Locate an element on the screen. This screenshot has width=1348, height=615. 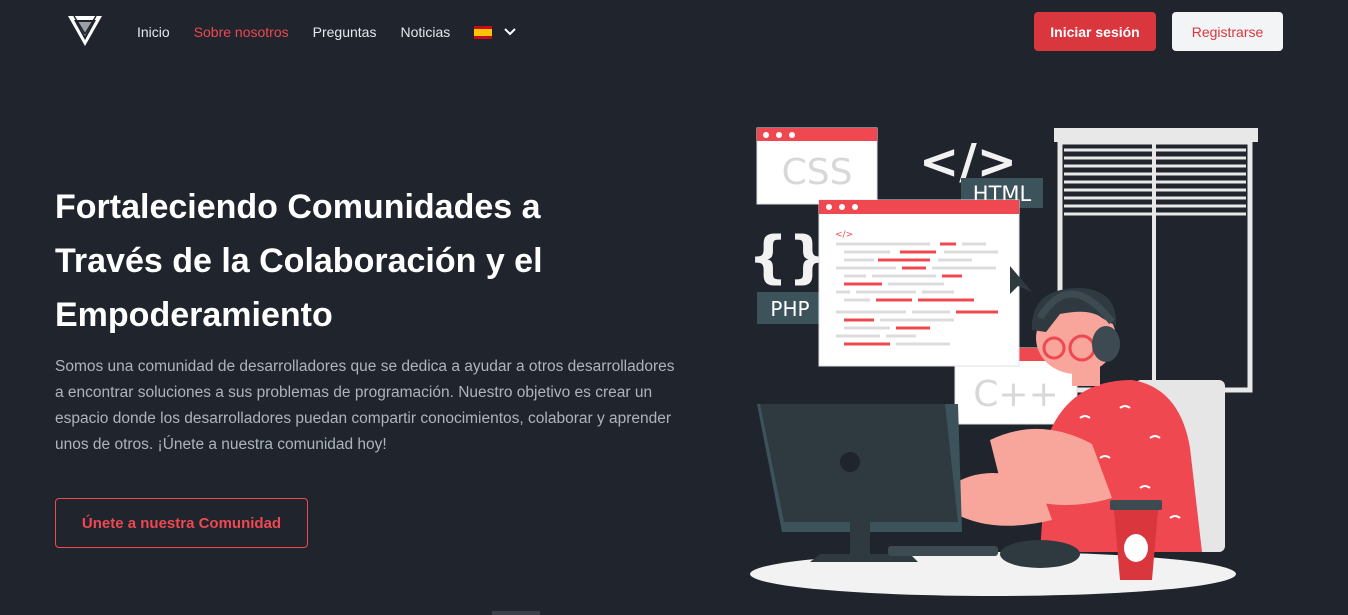
spain-flag-icon is located at coordinates (483, 32).